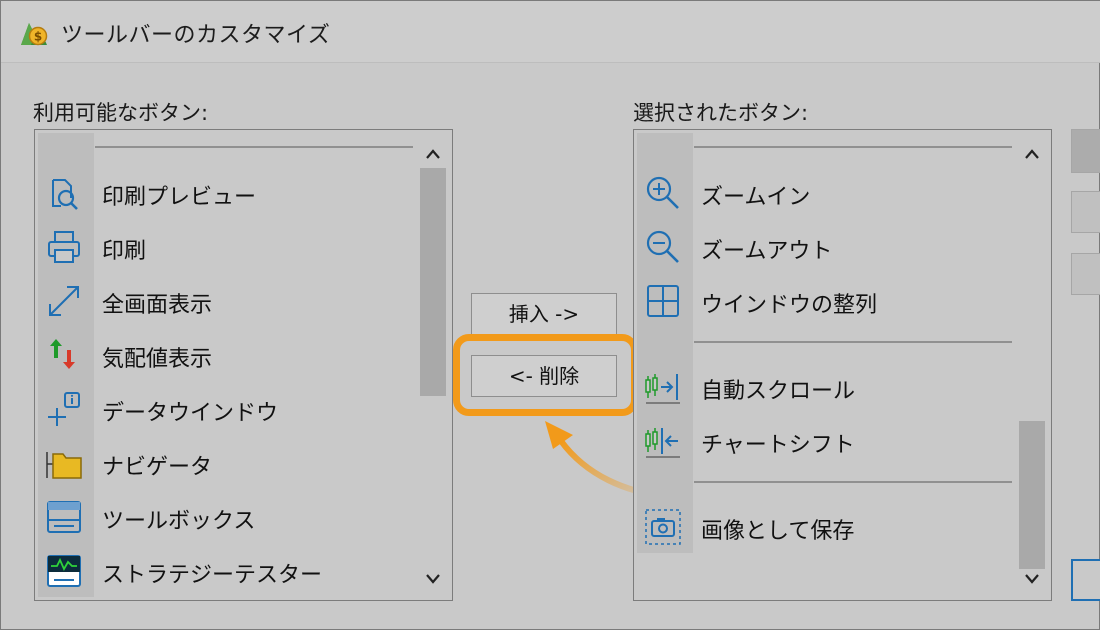  Describe the element at coordinates (778, 531) in the screenshot. I see `list-item-label: 画像として保存` at that location.